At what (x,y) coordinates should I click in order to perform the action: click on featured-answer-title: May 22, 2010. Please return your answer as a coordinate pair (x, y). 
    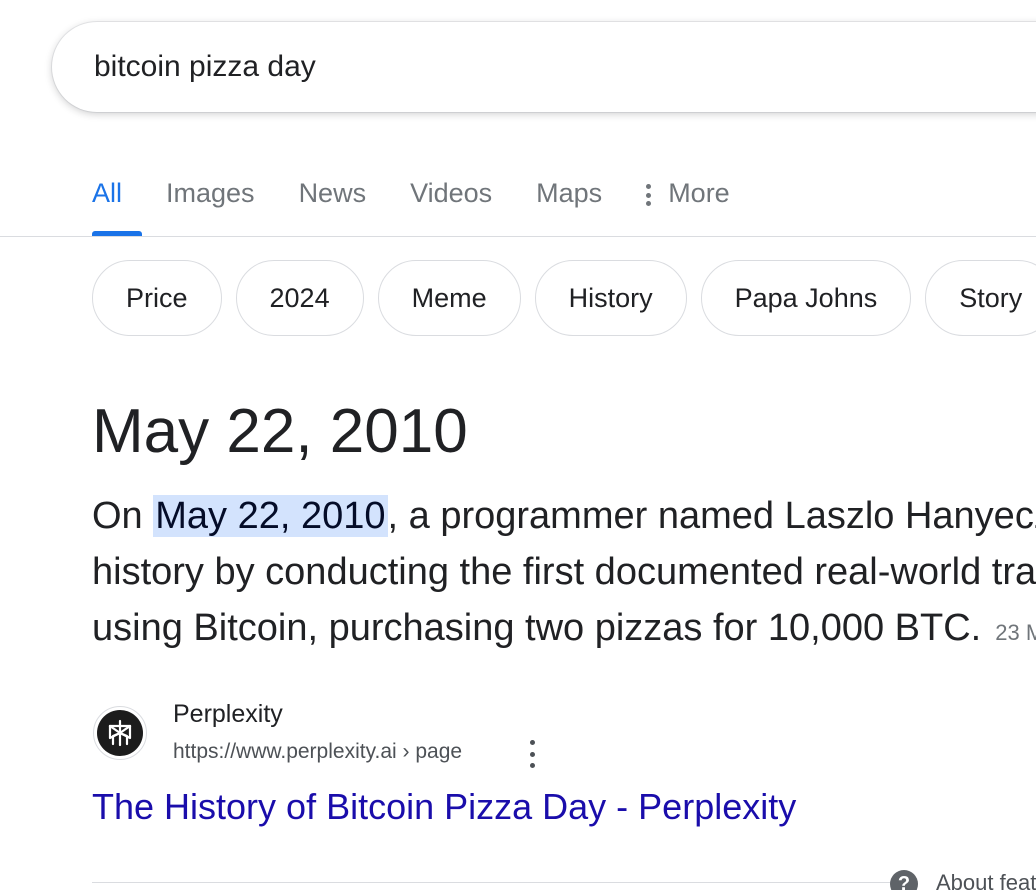
    Looking at the image, I should click on (280, 431).